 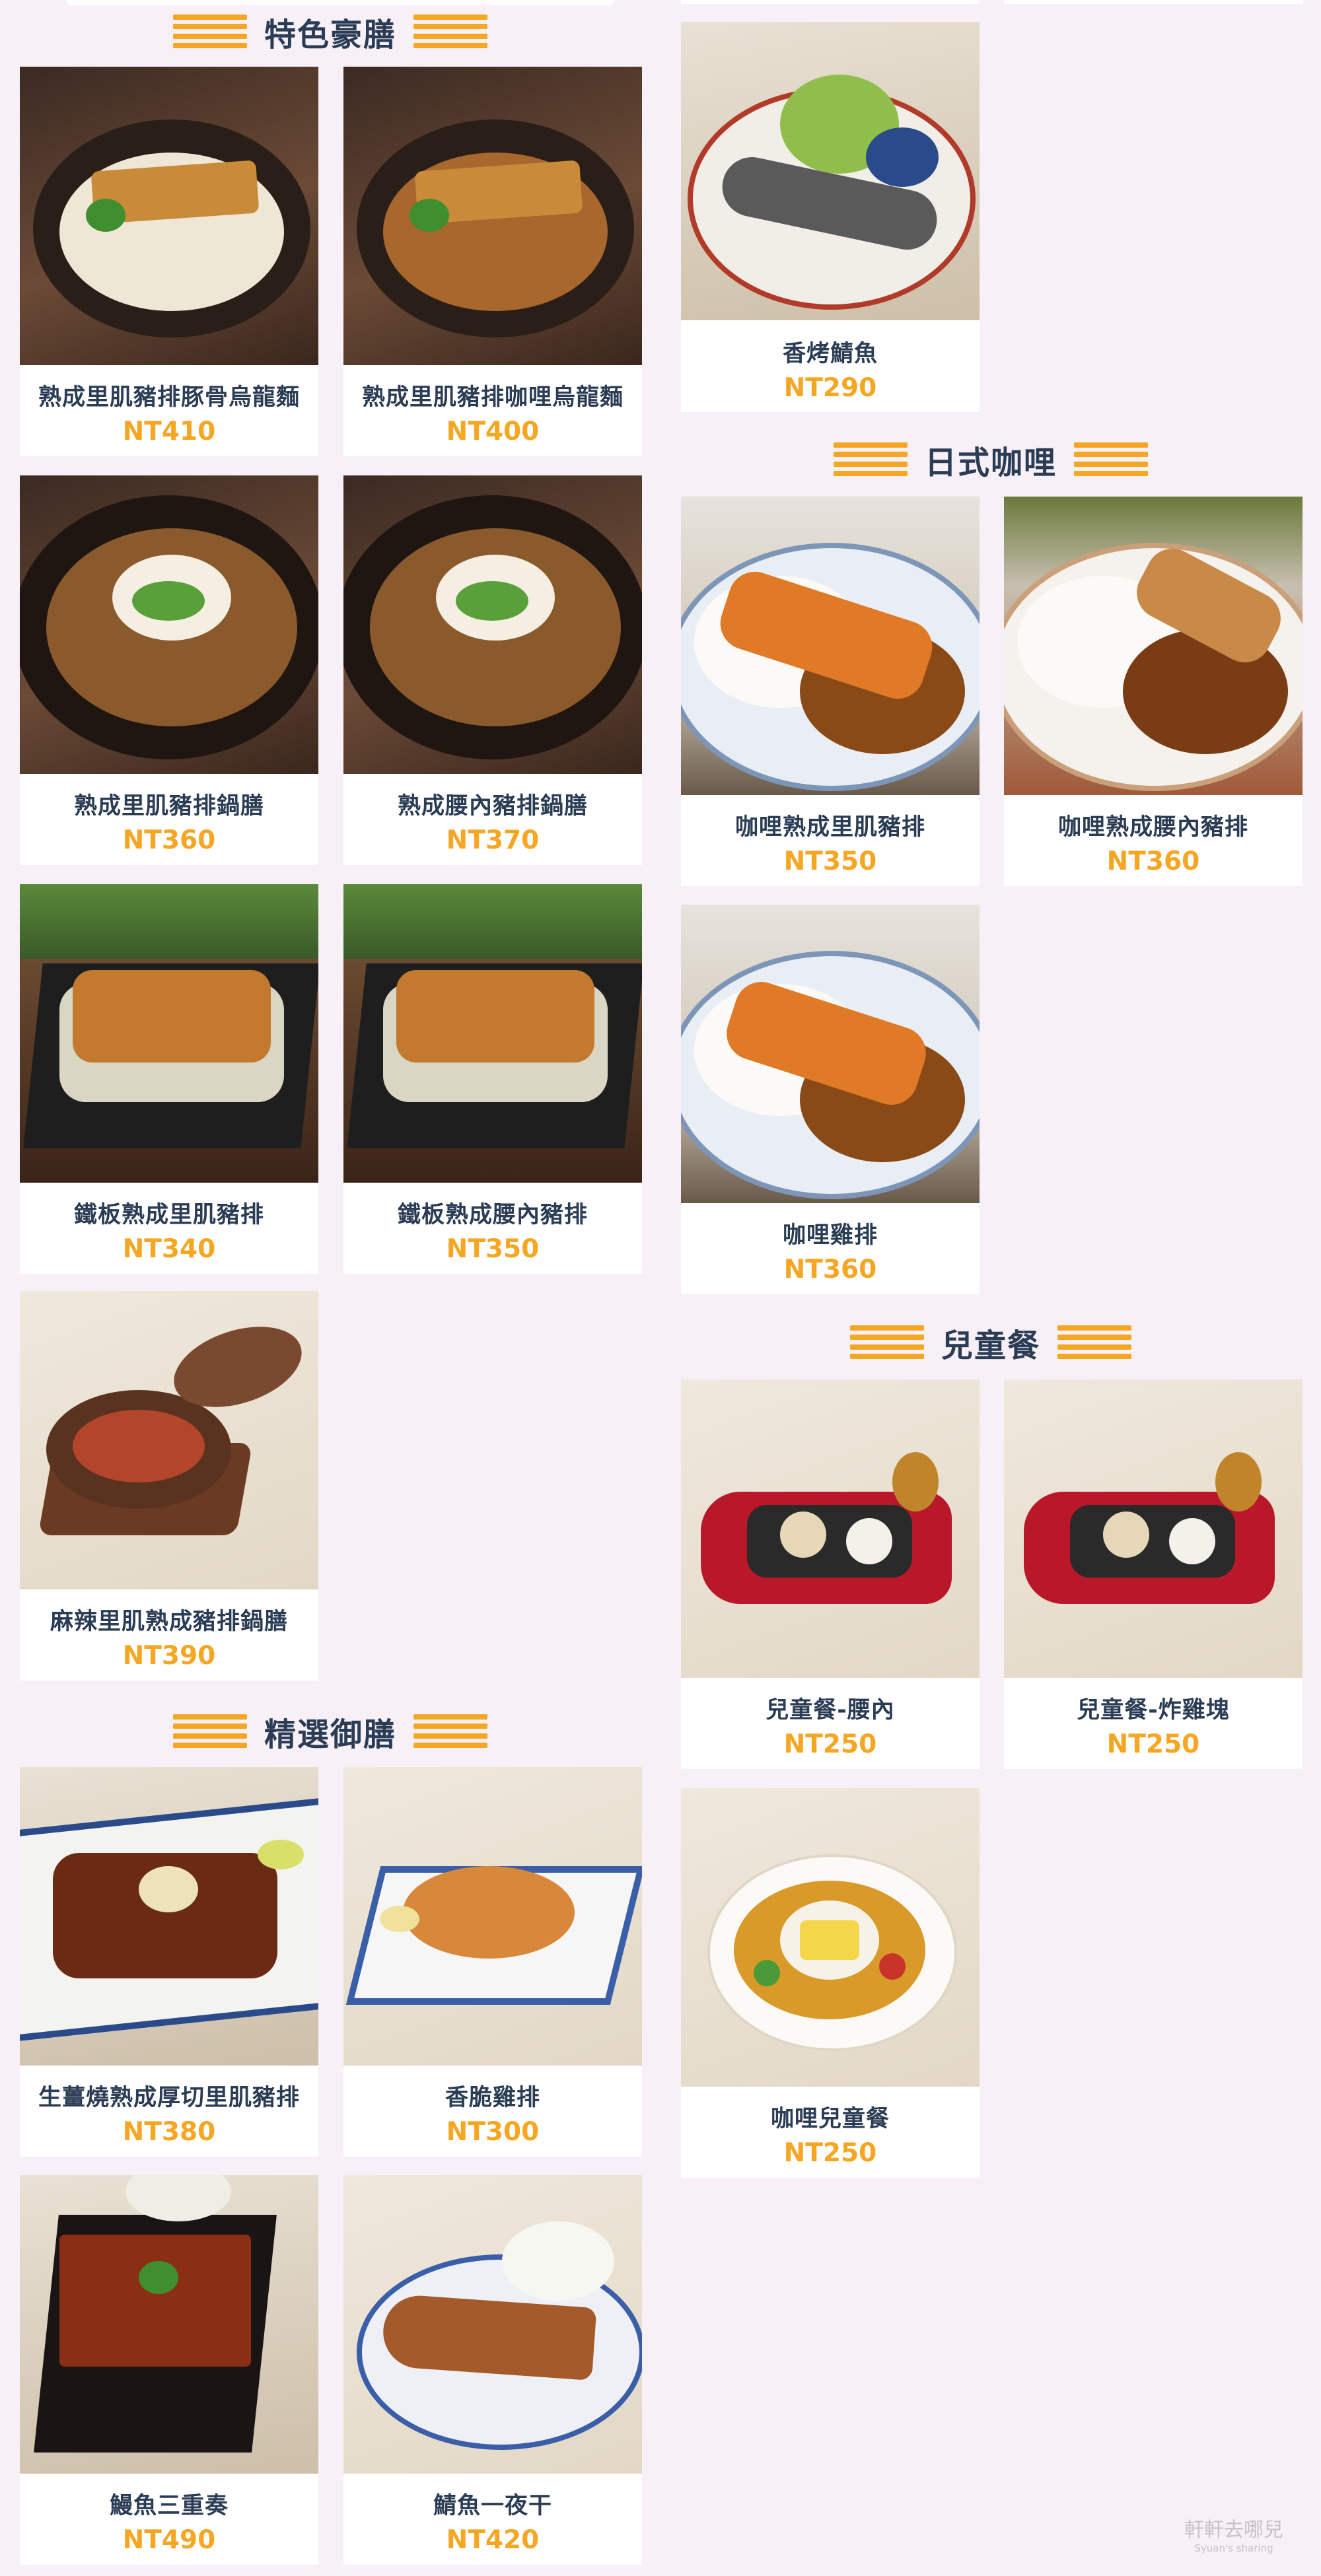 What do you see at coordinates (829, 828) in the screenshot?
I see `item-name: 咖哩熟成里肌豬排` at bounding box center [829, 828].